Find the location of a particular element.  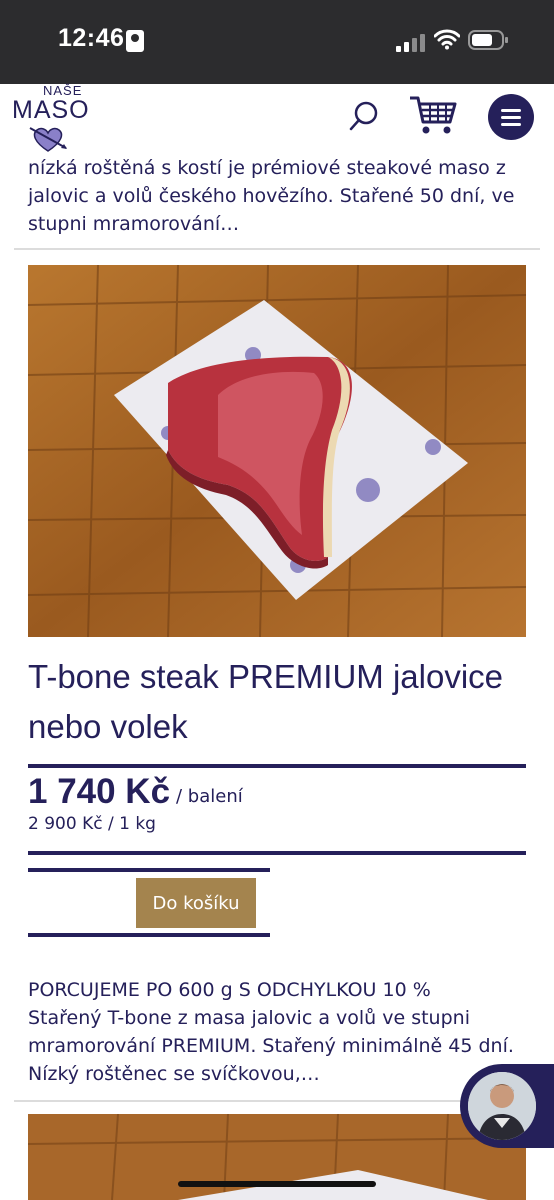

button-rule-bottom is located at coordinates (149, 935).